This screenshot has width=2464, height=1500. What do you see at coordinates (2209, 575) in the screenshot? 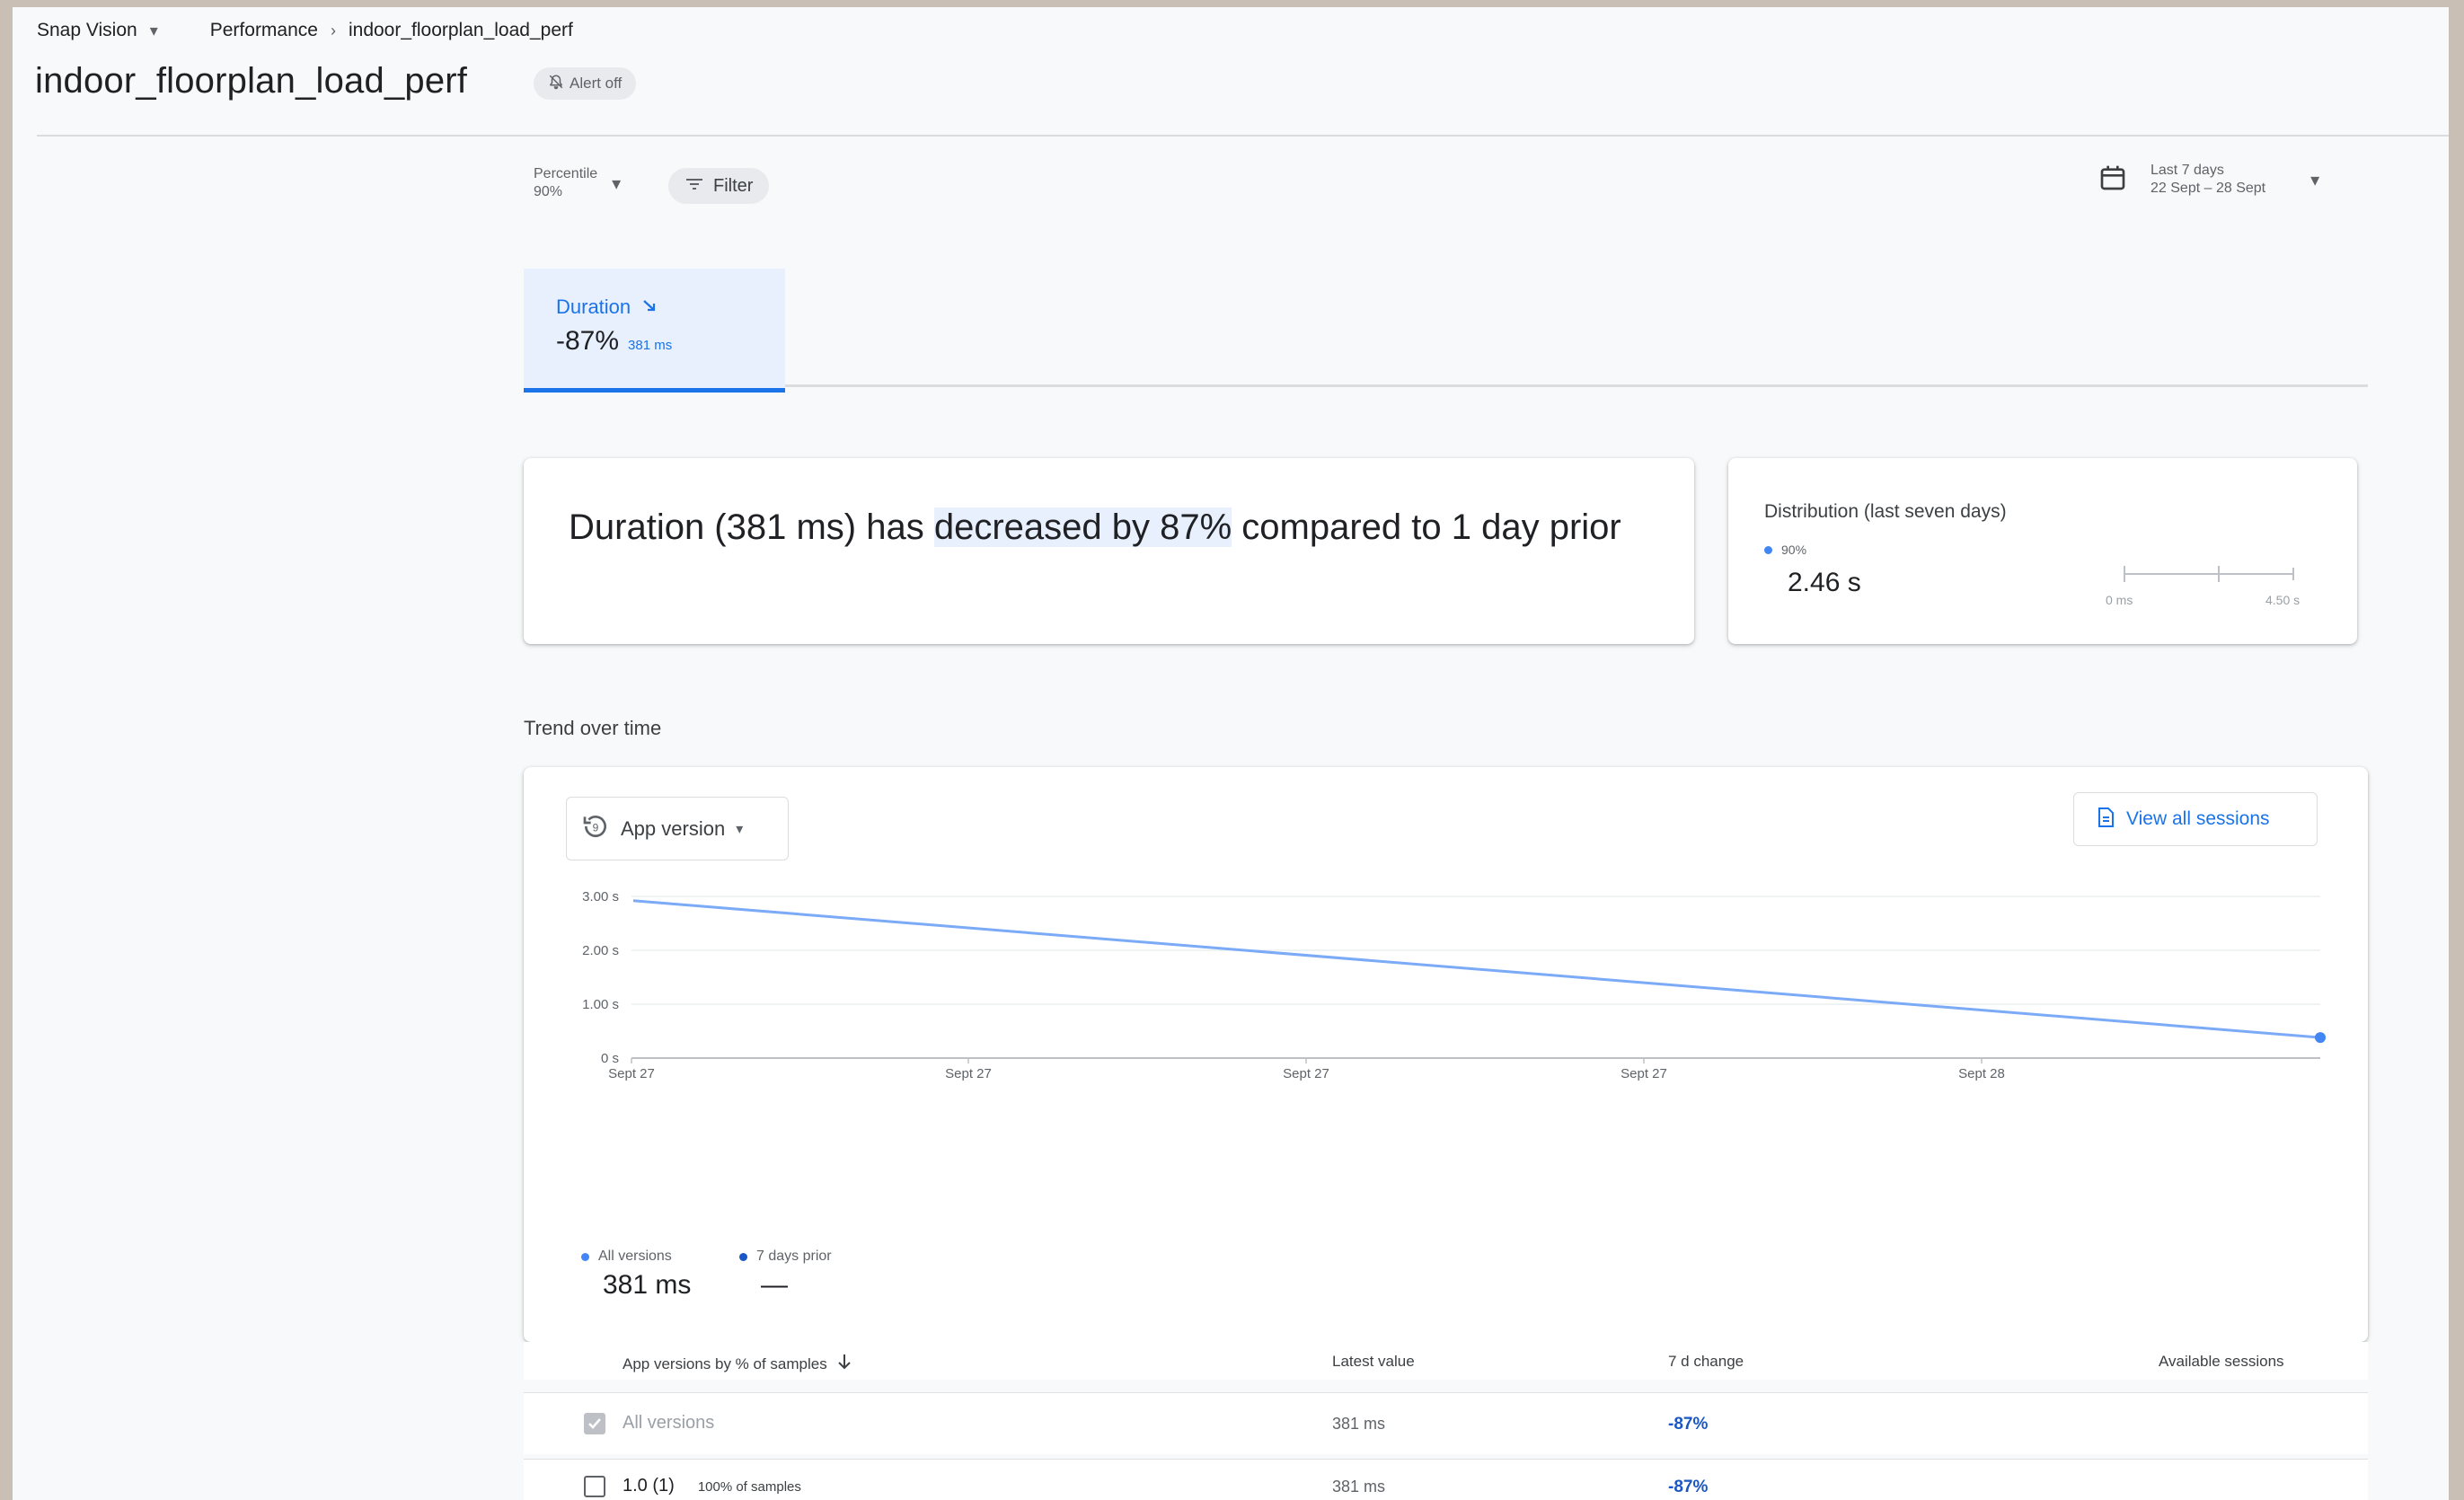
I see `distribution-range` at bounding box center [2209, 575].